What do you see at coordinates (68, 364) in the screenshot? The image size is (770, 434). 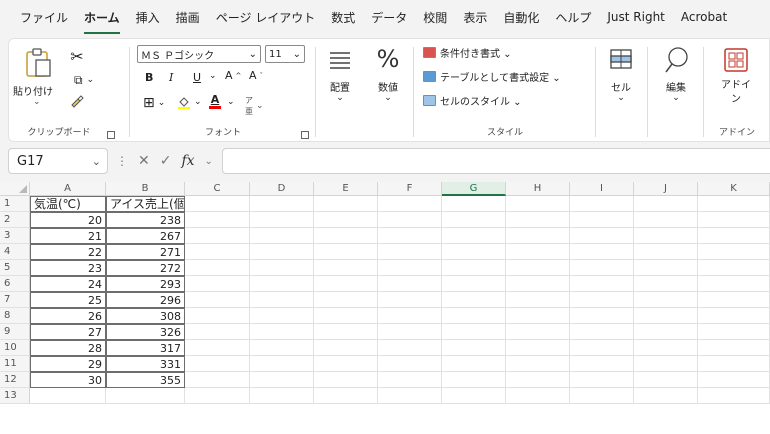 I see `temperature-cell: 29` at bounding box center [68, 364].